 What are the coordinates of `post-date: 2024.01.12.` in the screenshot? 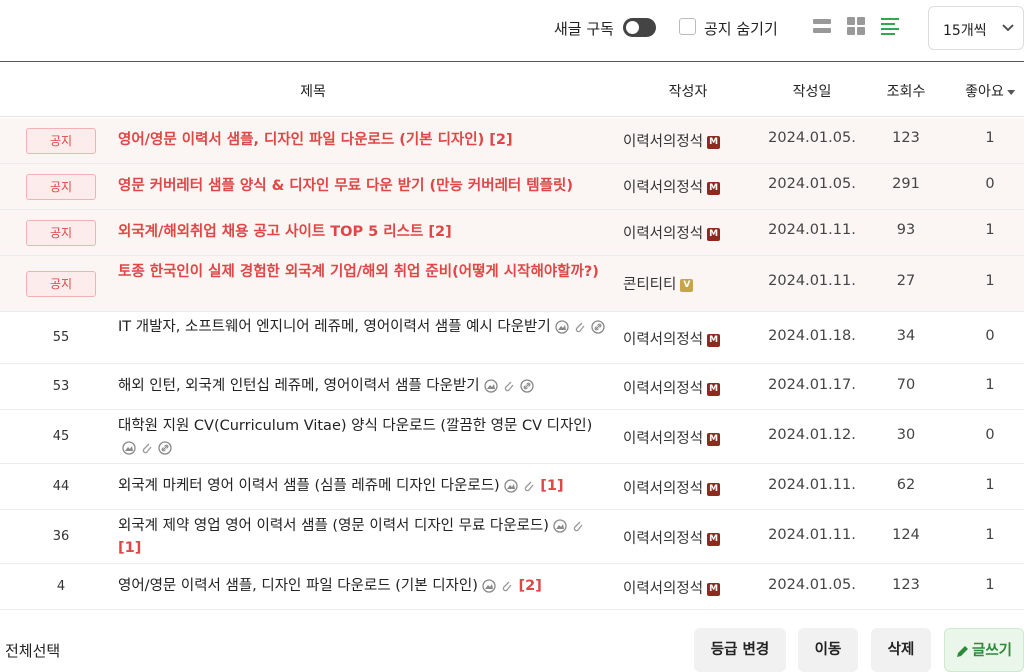 It's located at (812, 435).